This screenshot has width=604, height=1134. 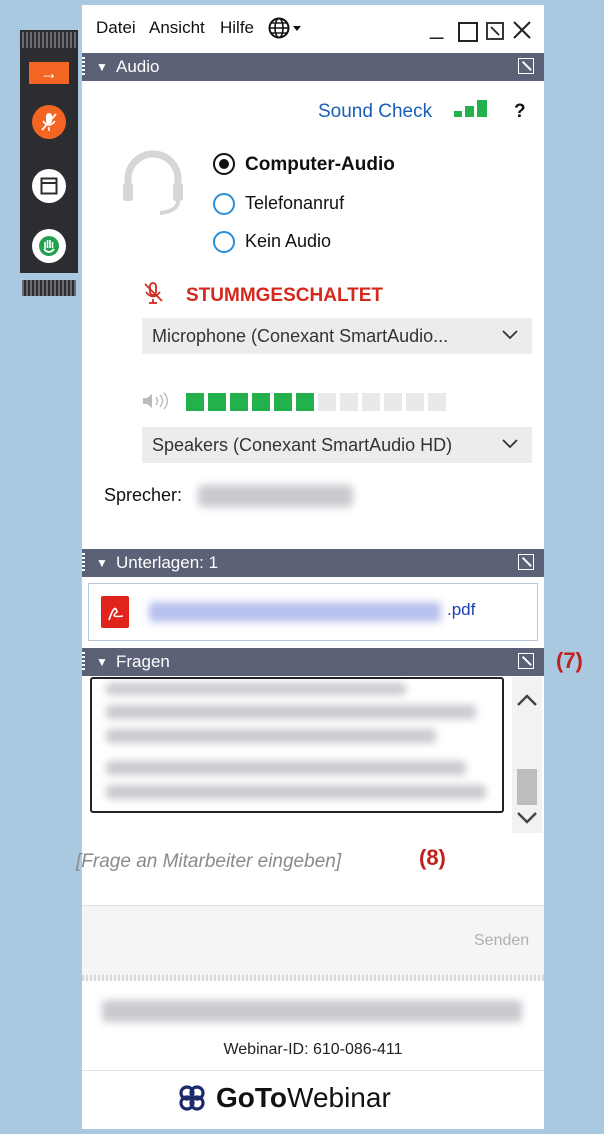 What do you see at coordinates (49, 288) in the screenshot?
I see `toolbar-grip-bottom` at bounding box center [49, 288].